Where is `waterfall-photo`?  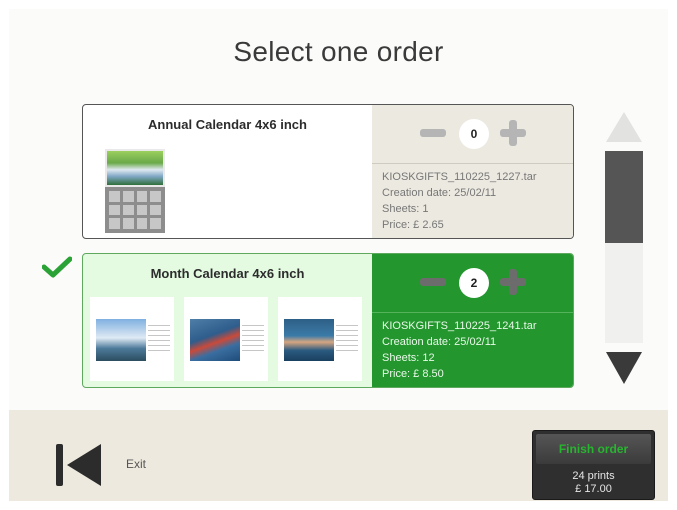
waterfall-photo is located at coordinates (135, 168).